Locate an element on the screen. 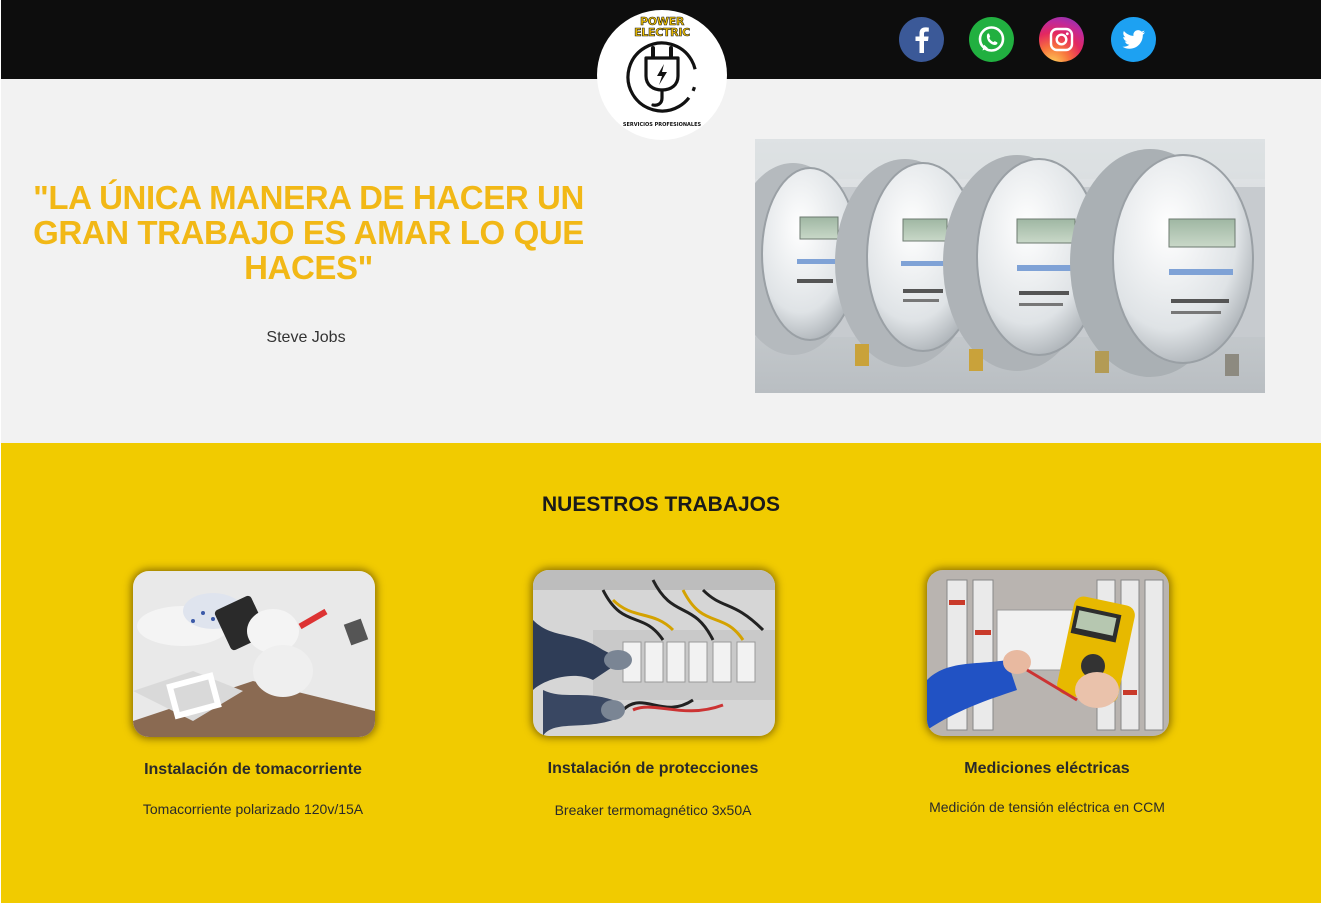  work-title: Instalación de tomacorriente is located at coordinates (253, 769).